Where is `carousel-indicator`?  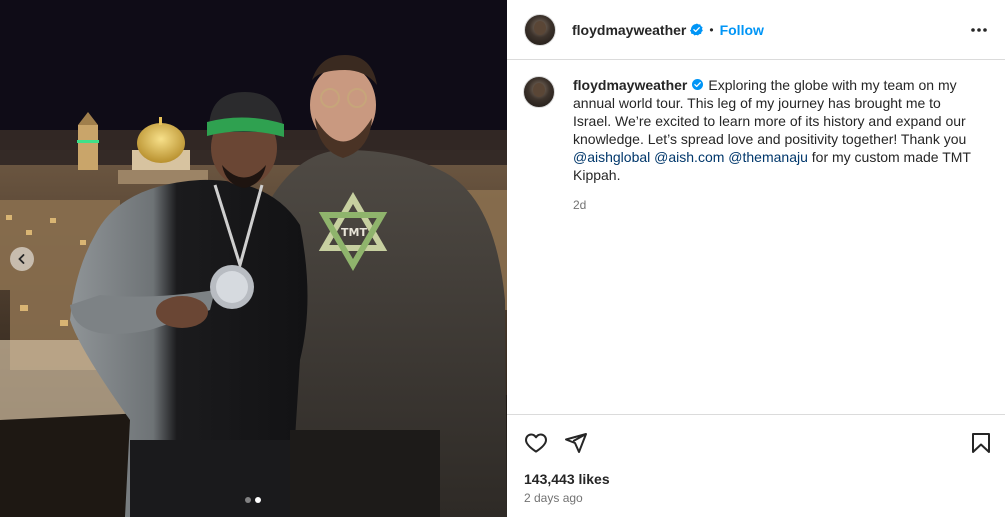
carousel-indicator is located at coordinates (253, 500).